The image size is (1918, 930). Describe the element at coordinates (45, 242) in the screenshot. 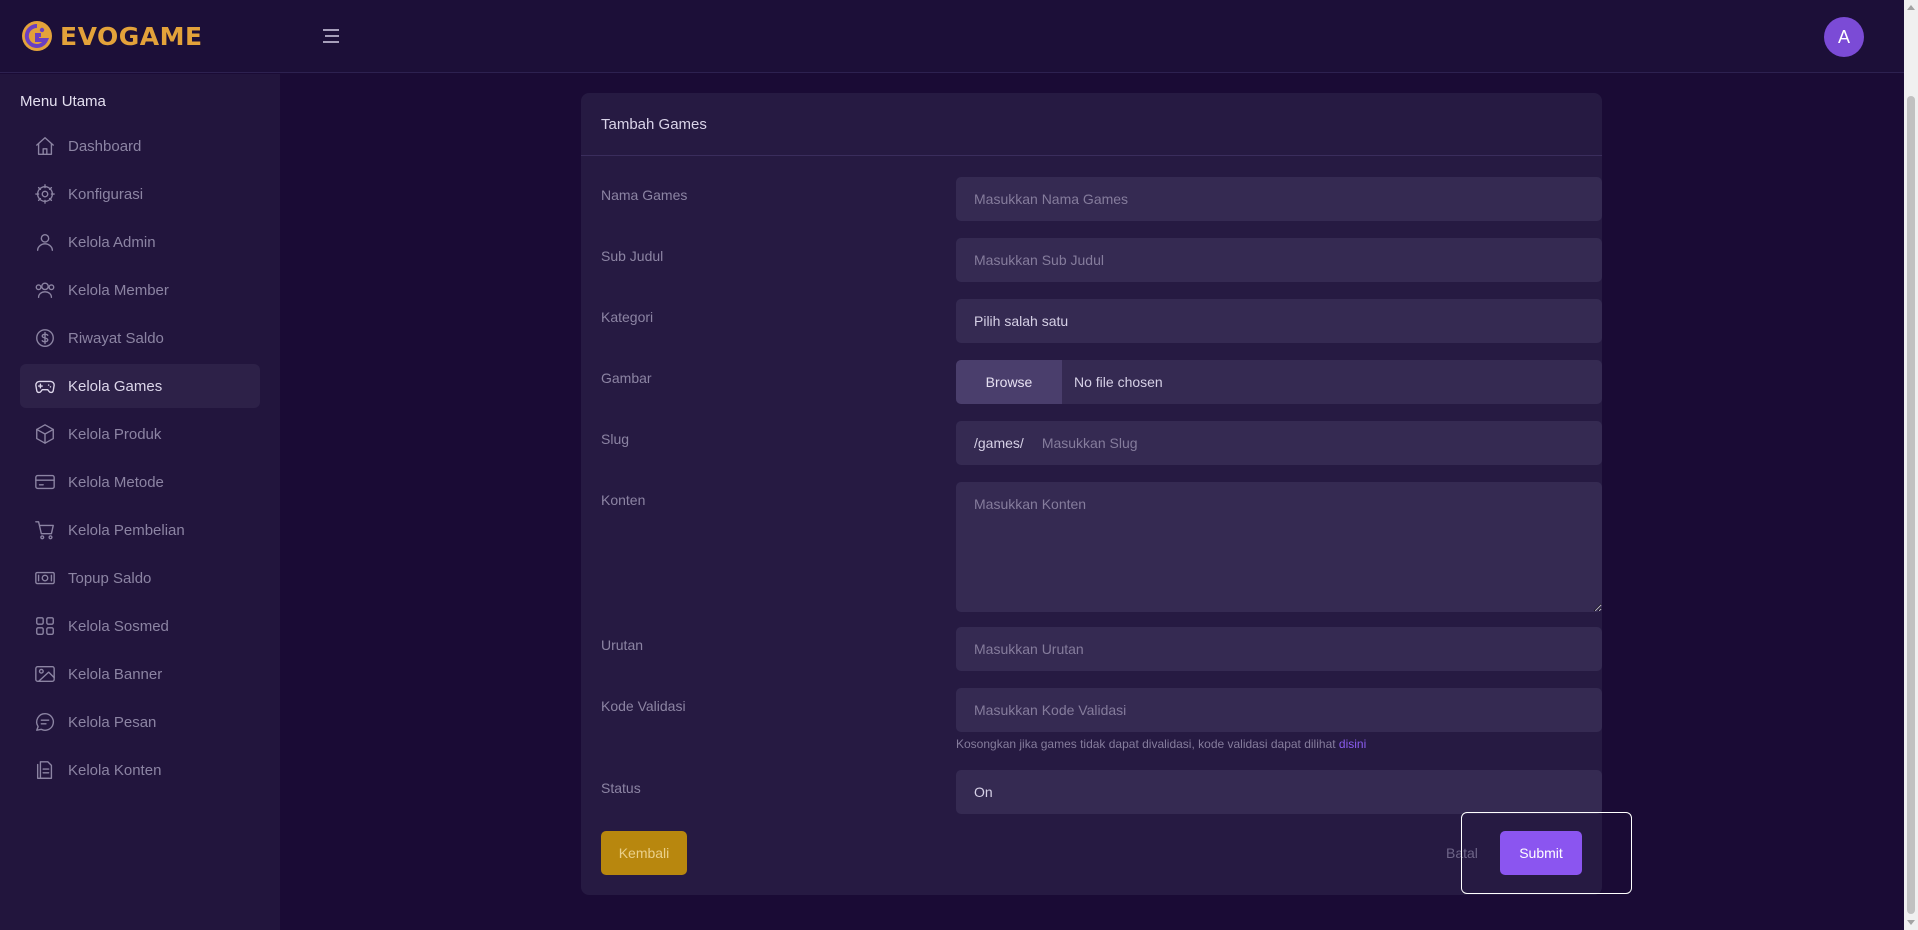

I see `user-icon` at that location.